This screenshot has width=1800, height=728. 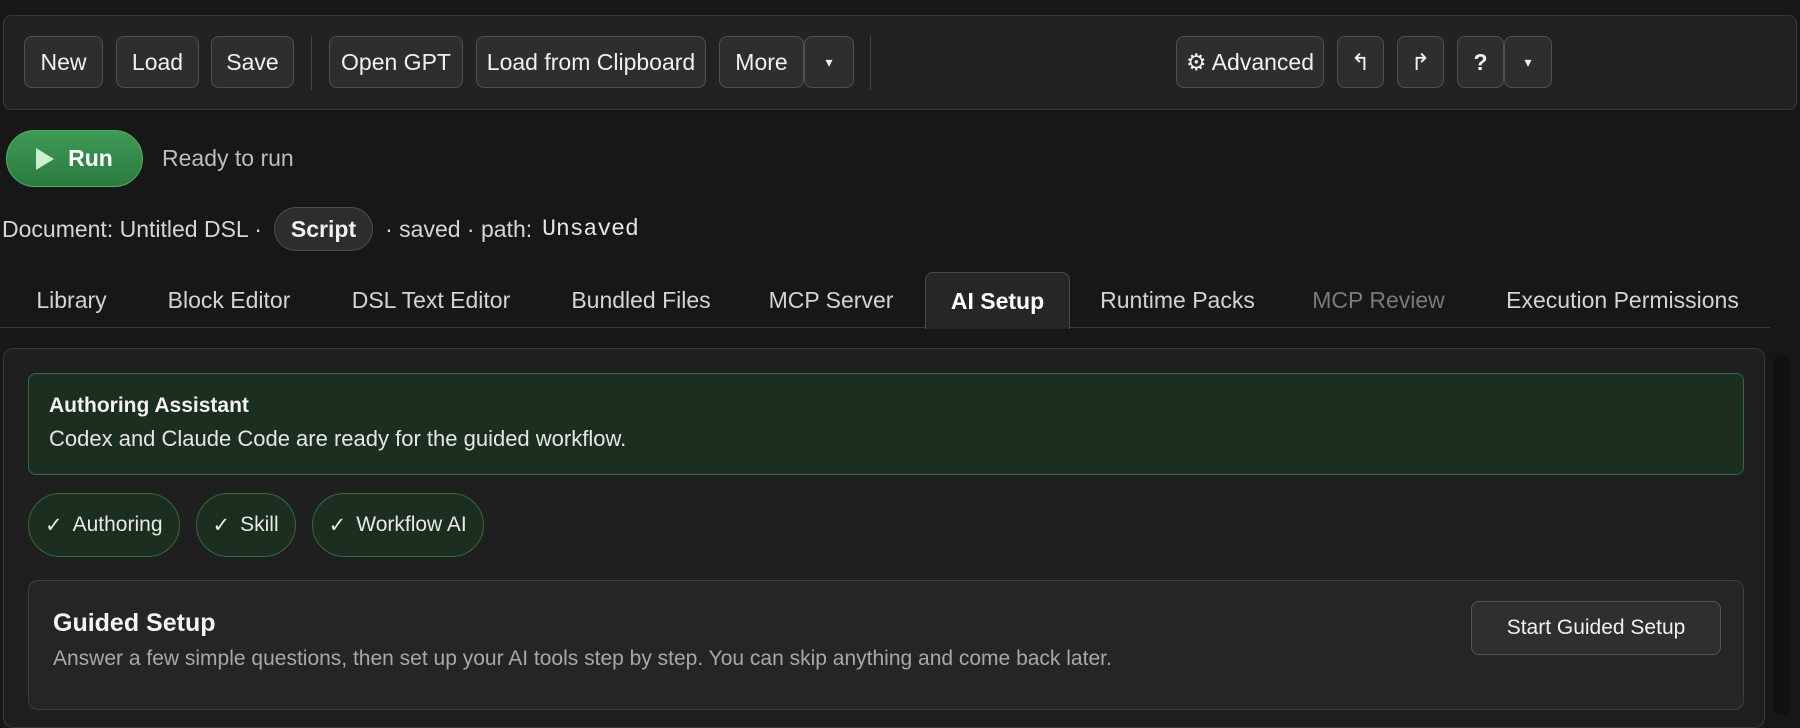 I want to click on play-icon, so click(x=45, y=158).